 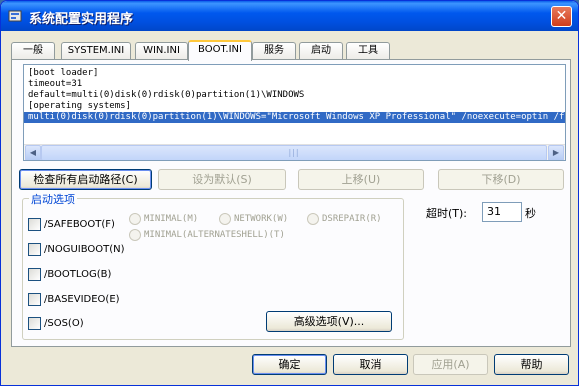 What do you see at coordinates (81, 19) in the screenshot?
I see `window-title: 系统配置实用程序` at bounding box center [81, 19].